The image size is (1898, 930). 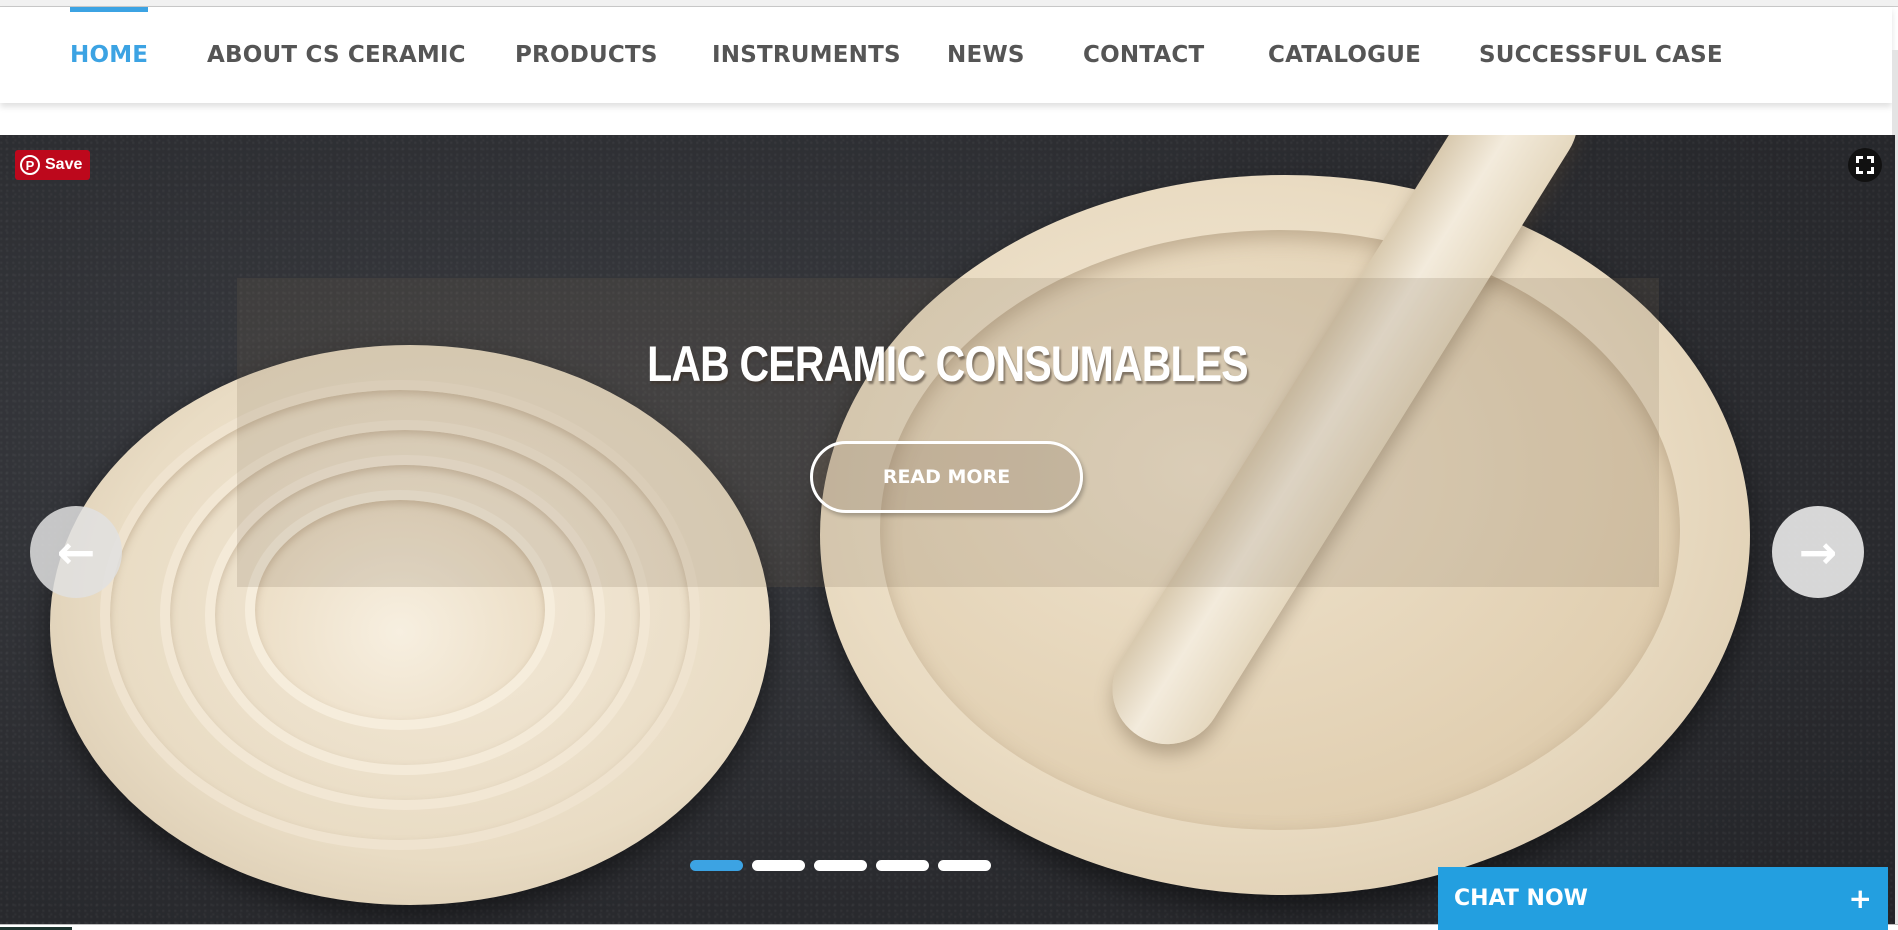 I want to click on arrow-right-icon: →, so click(x=1818, y=552).